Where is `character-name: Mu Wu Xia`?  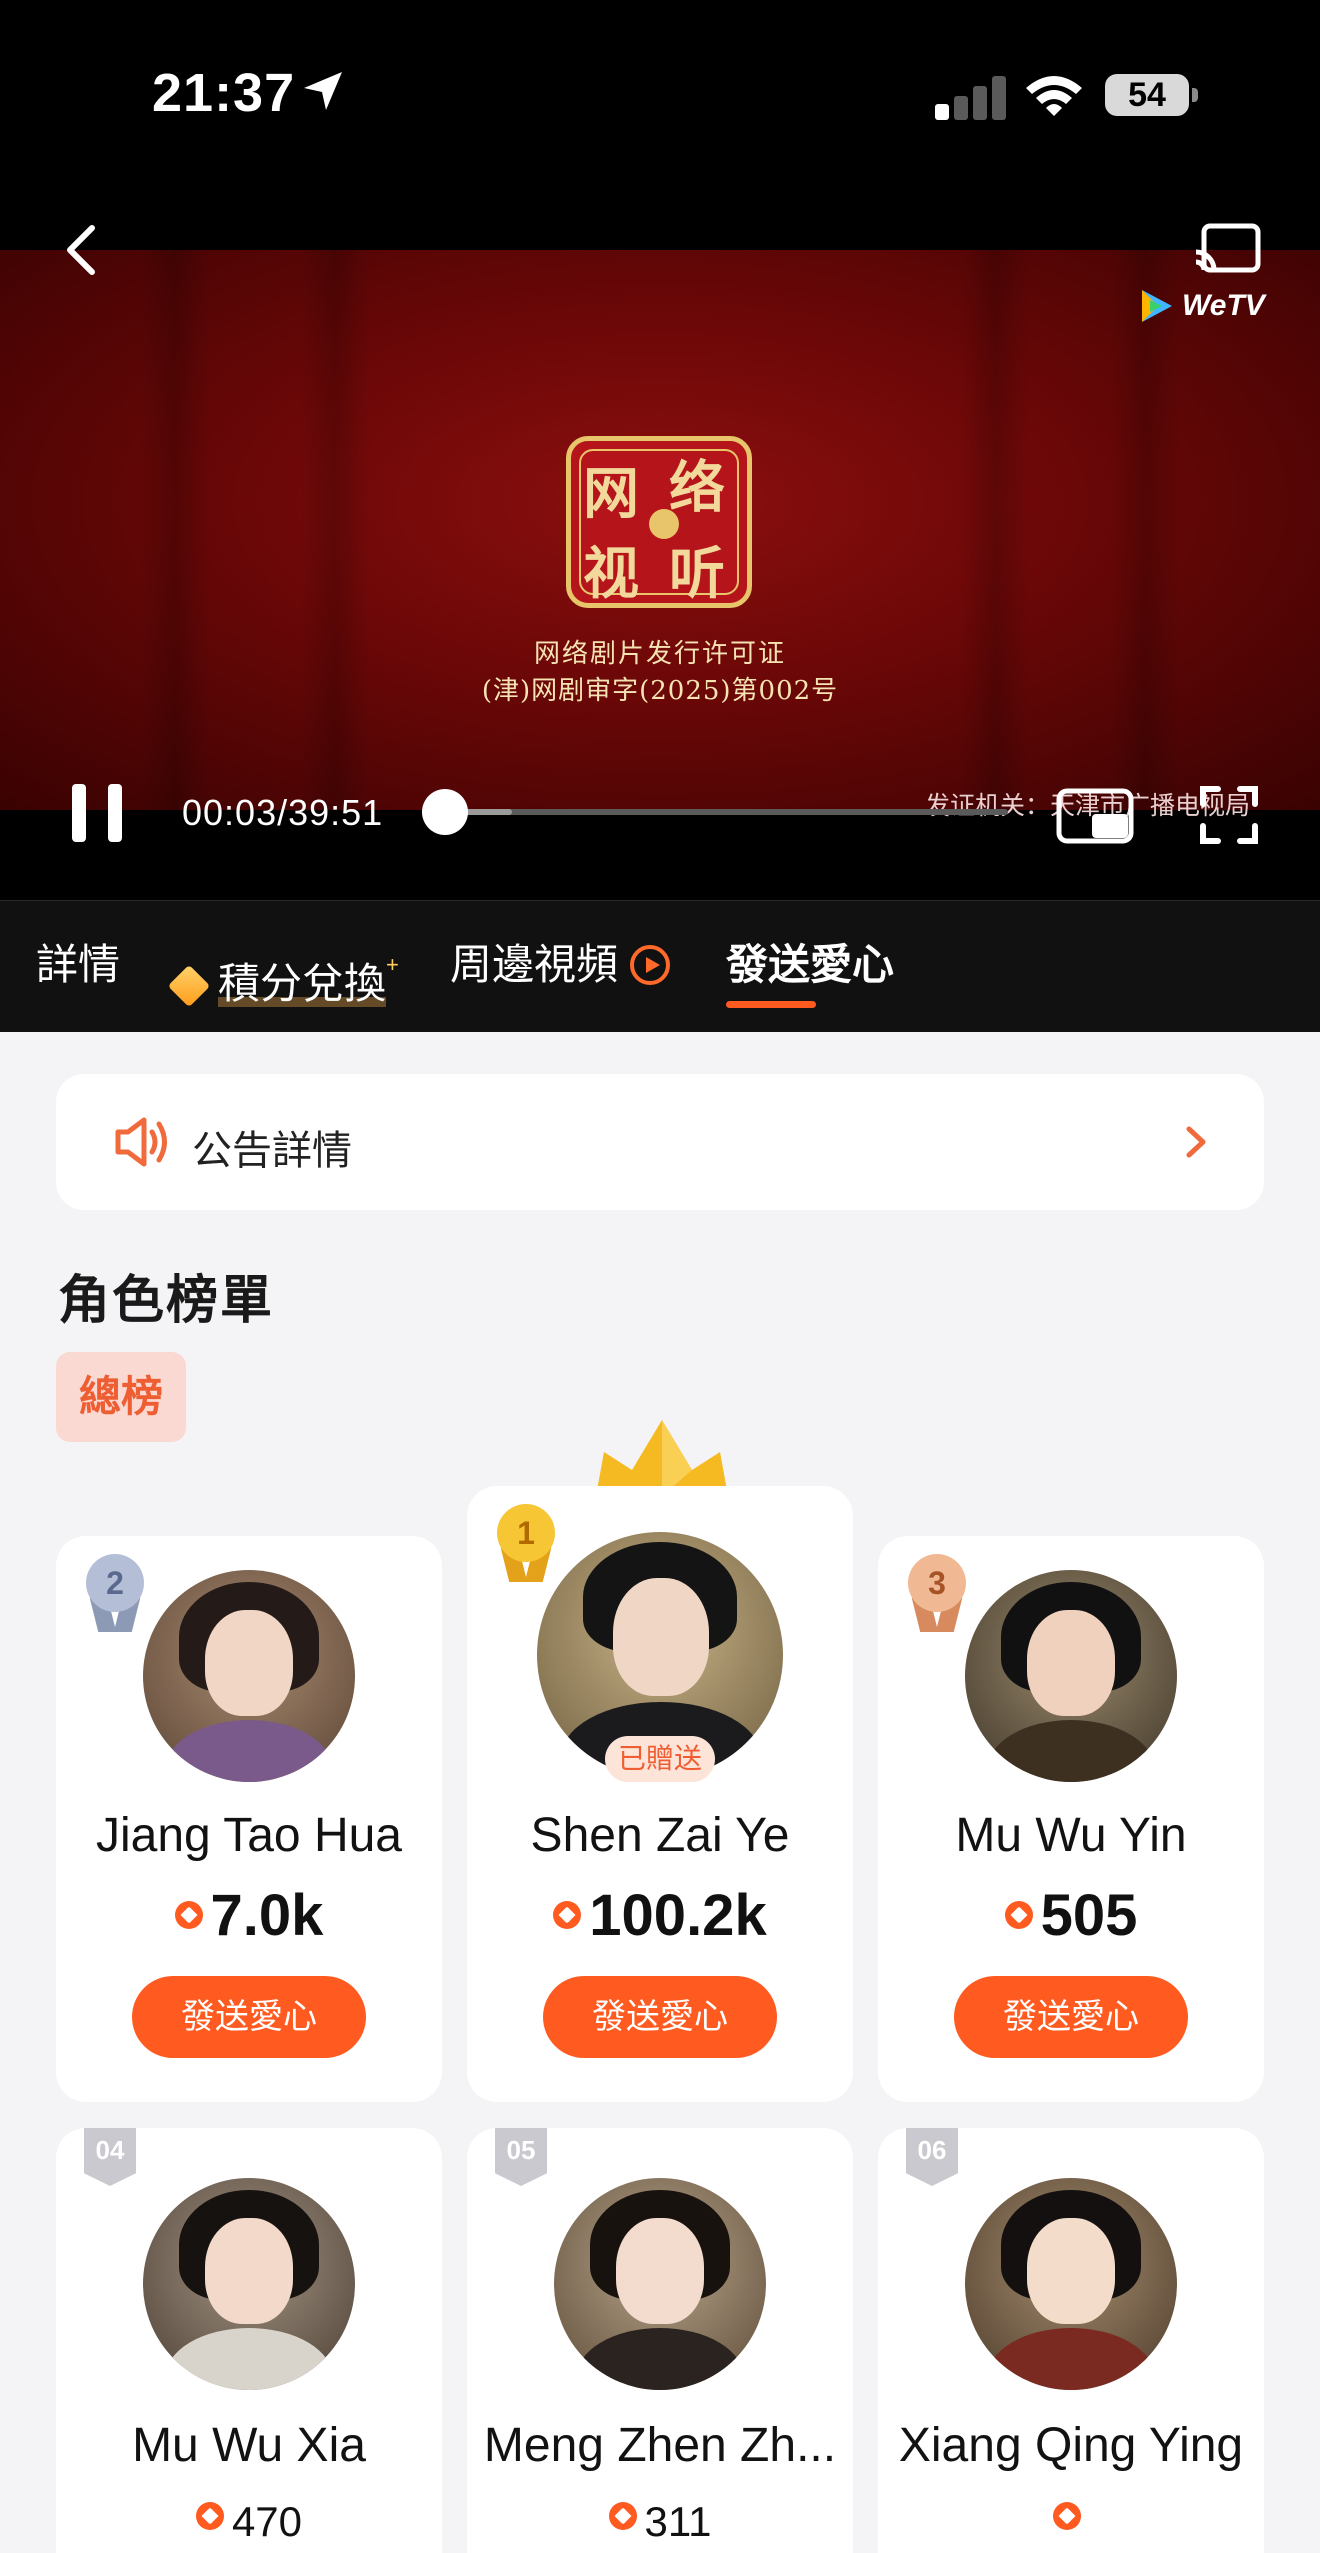
character-name: Mu Wu Xia is located at coordinates (249, 2445).